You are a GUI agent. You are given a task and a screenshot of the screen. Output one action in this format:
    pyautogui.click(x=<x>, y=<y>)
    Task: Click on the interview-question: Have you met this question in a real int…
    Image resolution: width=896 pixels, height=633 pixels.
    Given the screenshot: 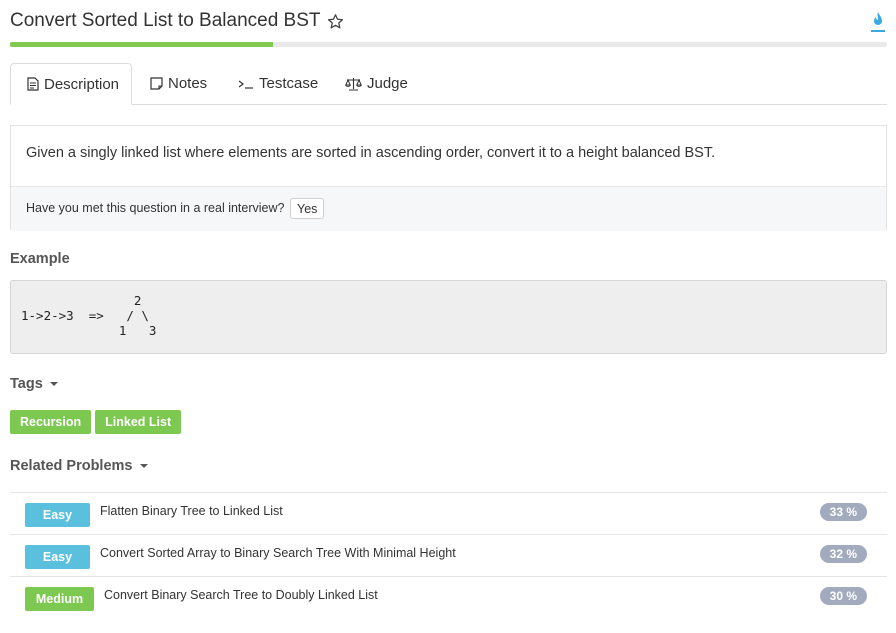 What is the action you would take?
    pyautogui.click(x=155, y=208)
    